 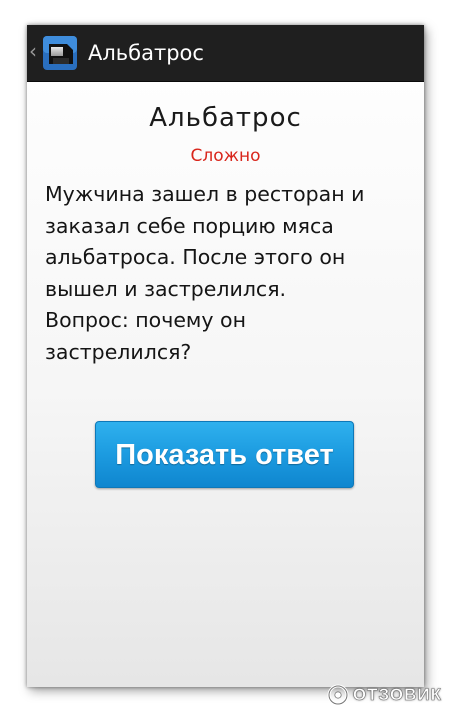 I want to click on otzovik-watermark: ОТЗОВИК, so click(x=384, y=695).